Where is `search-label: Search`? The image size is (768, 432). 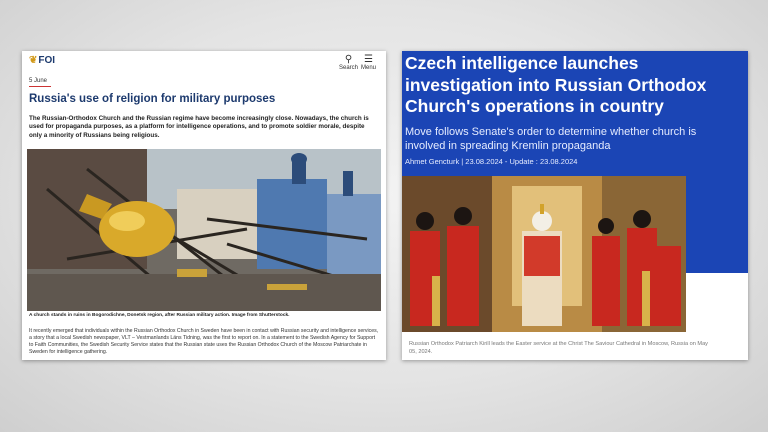 search-label: Search is located at coordinates (349, 68).